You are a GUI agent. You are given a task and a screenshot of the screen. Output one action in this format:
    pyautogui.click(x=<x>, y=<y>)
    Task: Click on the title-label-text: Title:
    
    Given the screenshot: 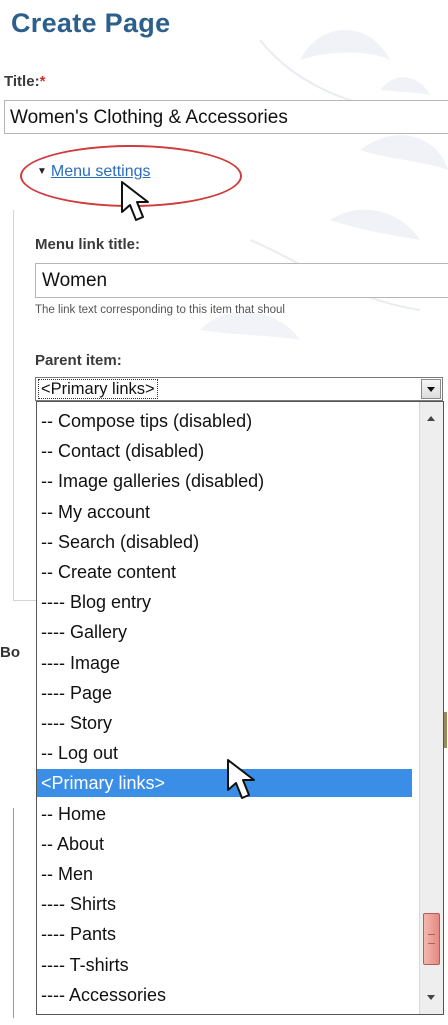 What is the action you would take?
    pyautogui.click(x=22, y=81)
    